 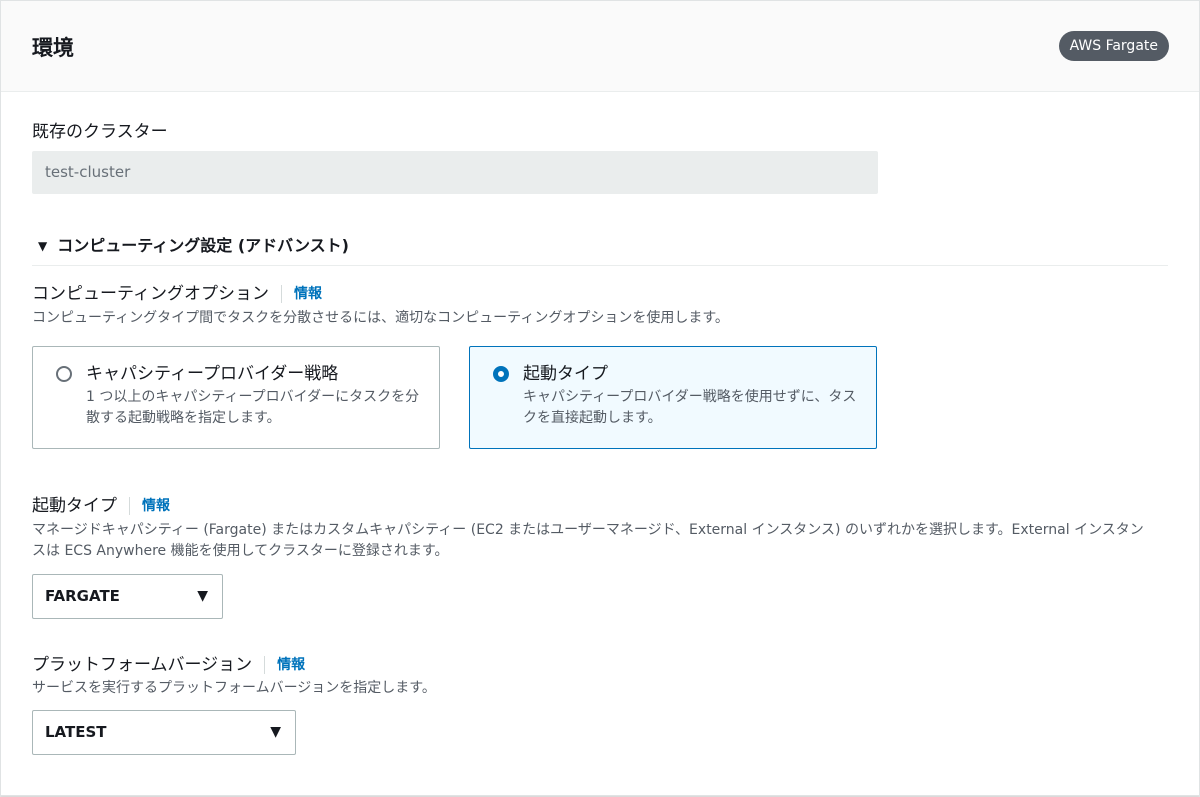 What do you see at coordinates (82, 596) in the screenshot?
I see `launch-type-select-value: FARGATE` at bounding box center [82, 596].